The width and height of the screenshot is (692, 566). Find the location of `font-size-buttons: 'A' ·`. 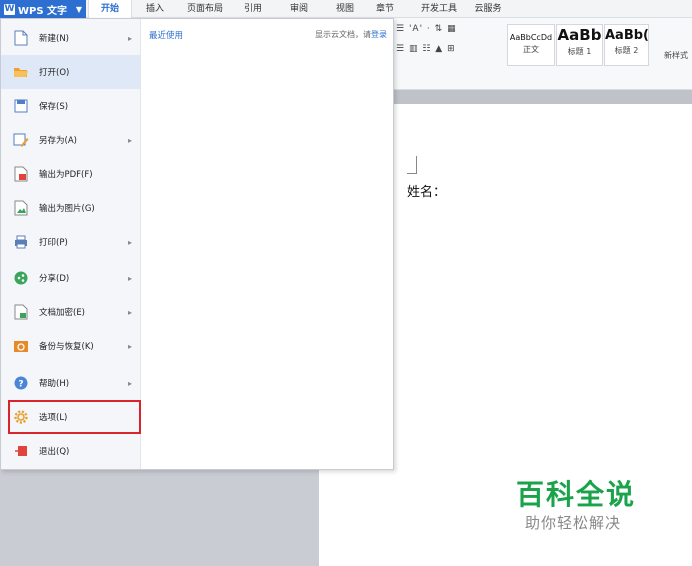

font-size-buttons: 'A' · is located at coordinates (420, 29).